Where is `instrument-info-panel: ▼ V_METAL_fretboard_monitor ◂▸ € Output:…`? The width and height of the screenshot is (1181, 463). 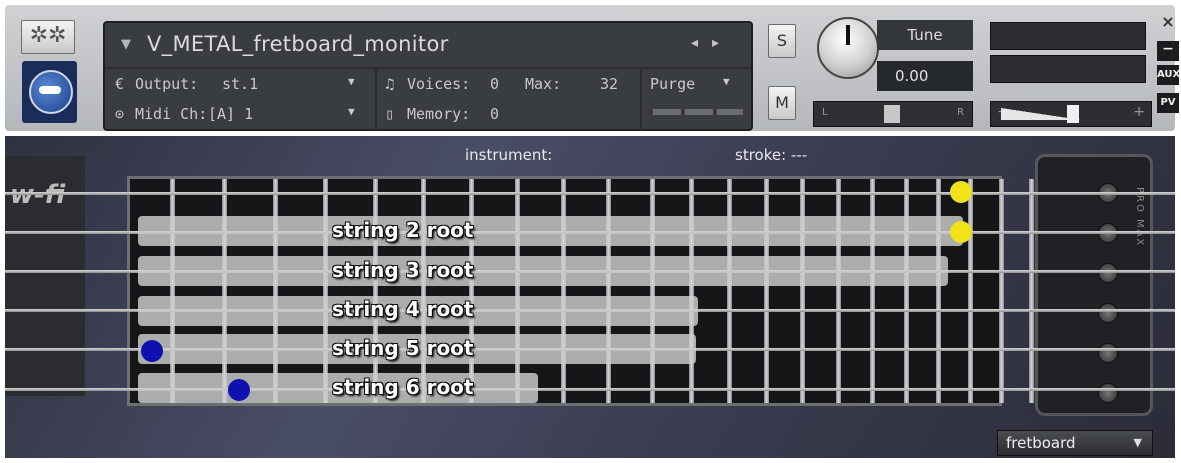 instrument-info-panel: ▼ V_METAL_fretboard_monitor ◂▸ € Output:… is located at coordinates (428, 76).